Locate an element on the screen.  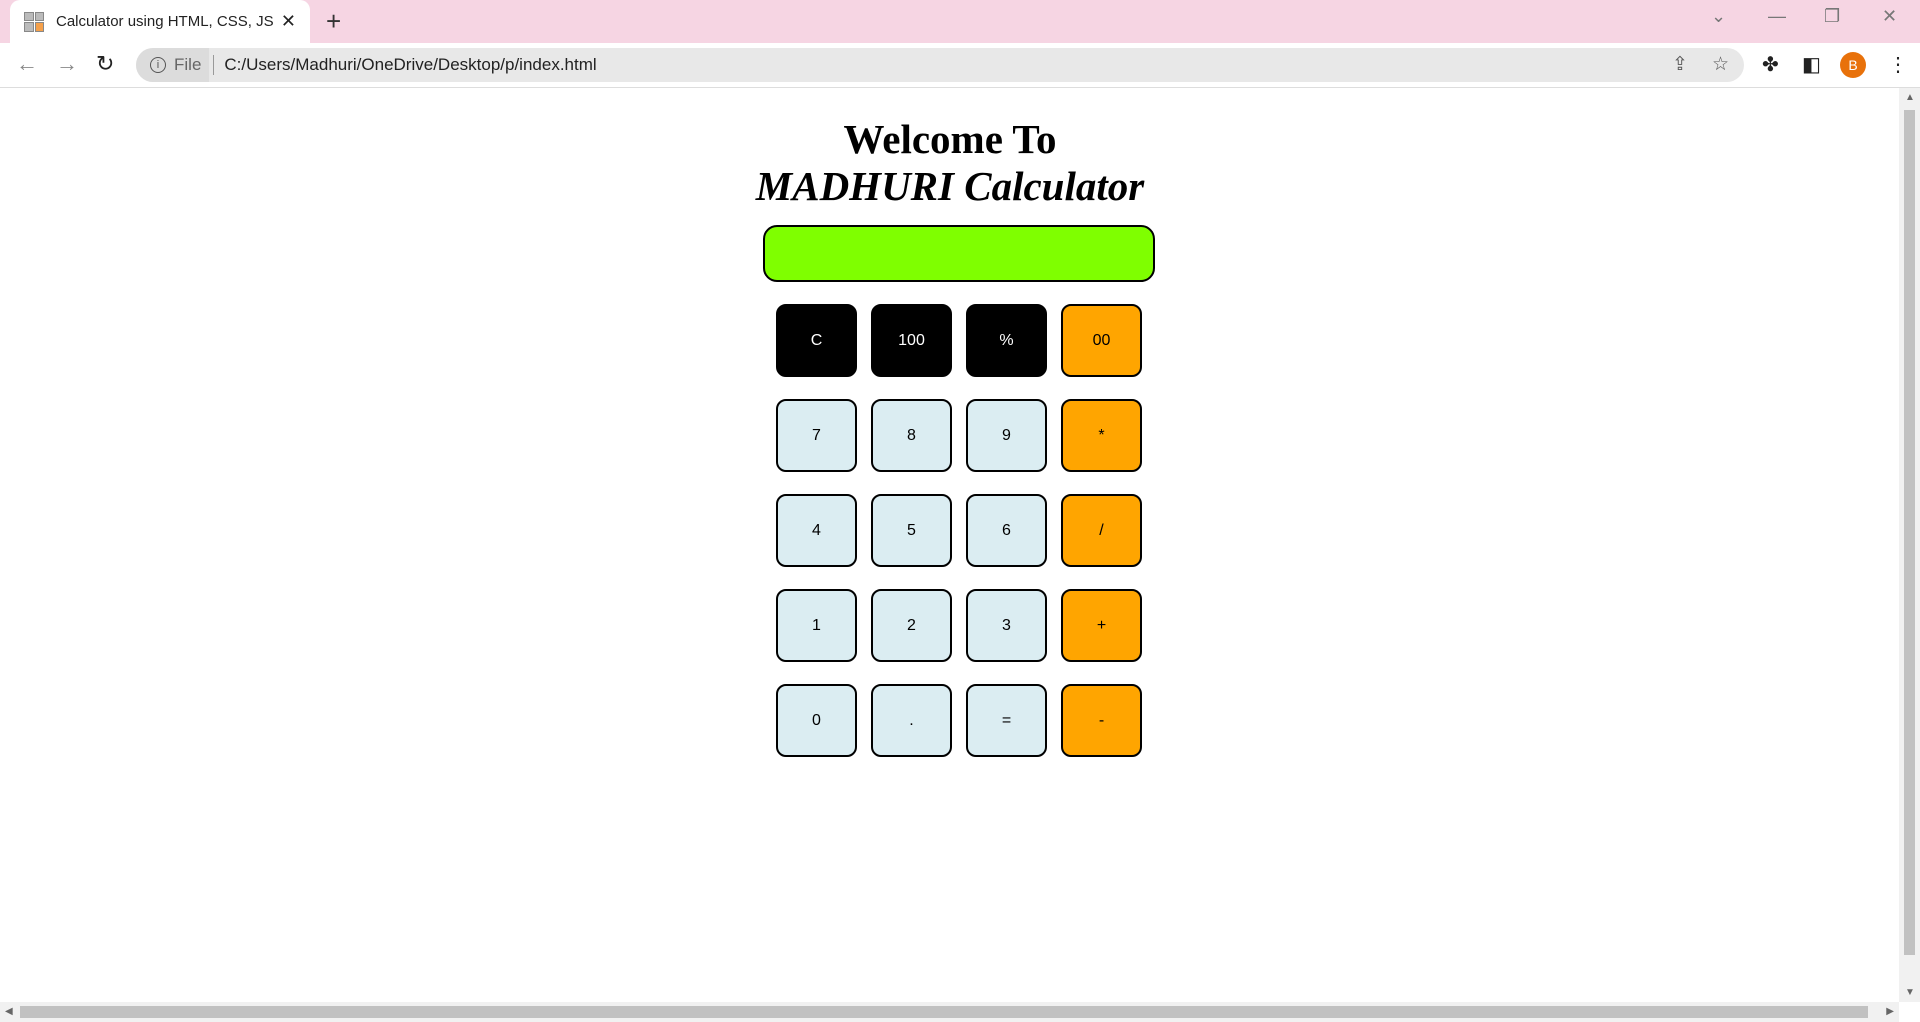
calc-button: 6 is located at coordinates (1006, 530).